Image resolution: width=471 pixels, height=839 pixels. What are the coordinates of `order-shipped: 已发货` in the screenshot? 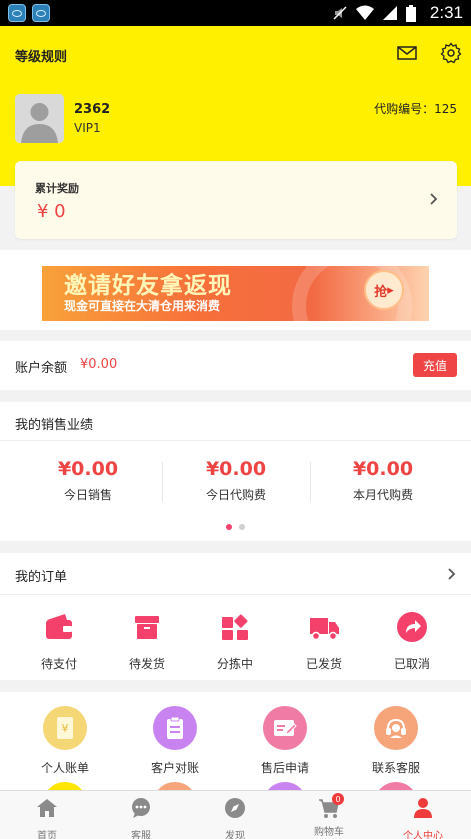 It's located at (324, 641).